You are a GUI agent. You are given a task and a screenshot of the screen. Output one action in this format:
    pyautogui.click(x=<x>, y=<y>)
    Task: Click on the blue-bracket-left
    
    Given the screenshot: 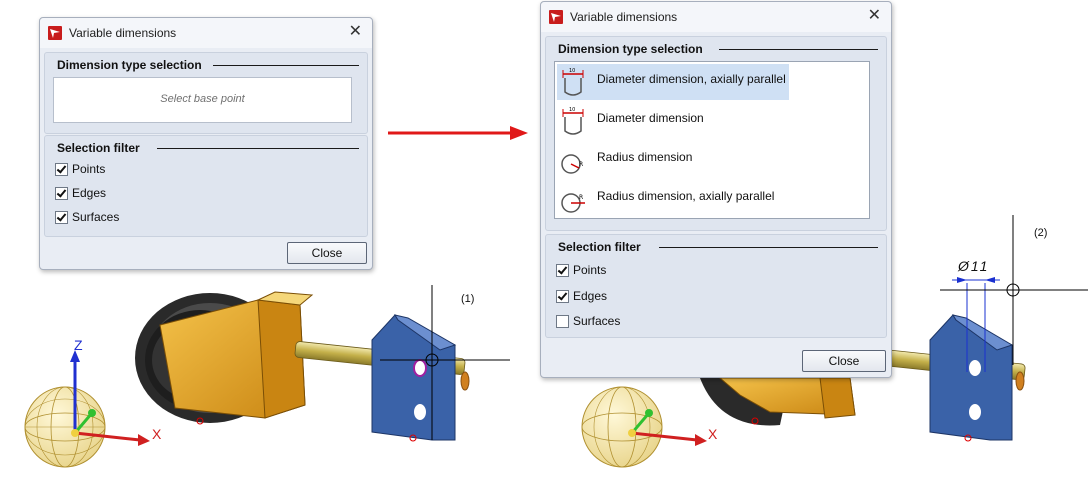 What is the action you would take?
    pyautogui.click(x=414, y=378)
    